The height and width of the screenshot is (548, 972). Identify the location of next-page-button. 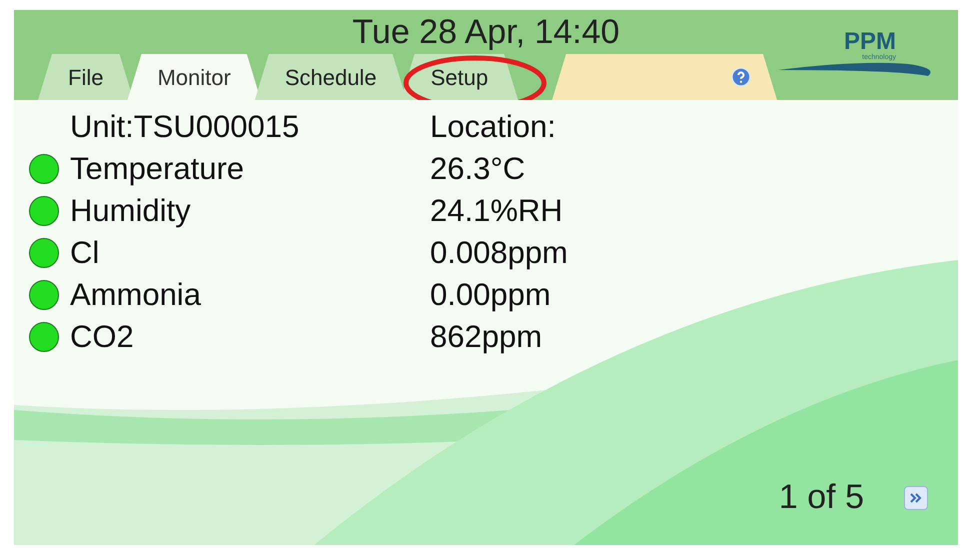
(916, 498).